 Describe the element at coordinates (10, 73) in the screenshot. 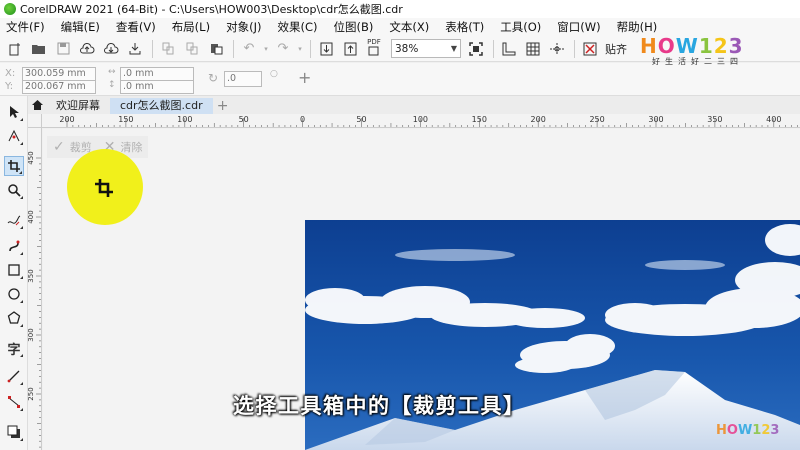

I see `x-label: X:` at that location.